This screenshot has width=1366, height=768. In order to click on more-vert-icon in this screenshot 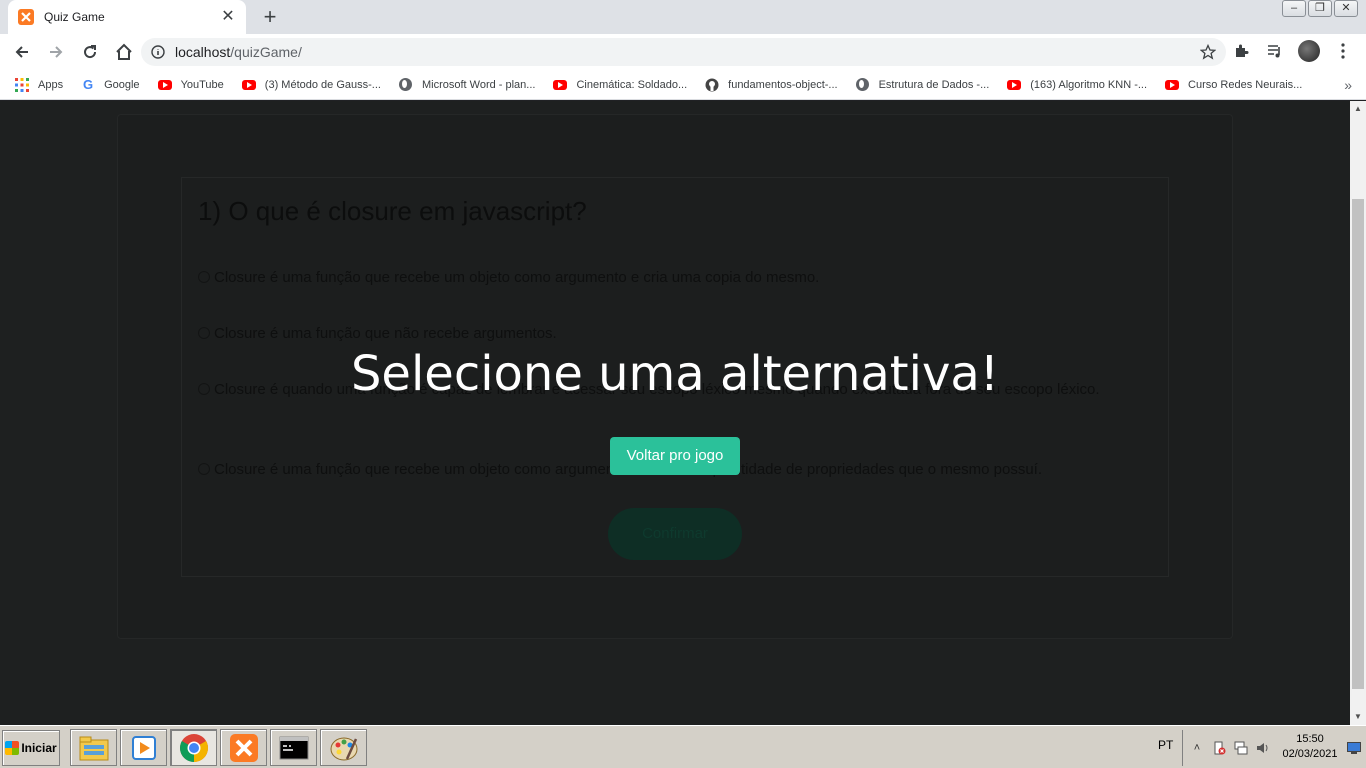, I will do `click(1343, 51)`.